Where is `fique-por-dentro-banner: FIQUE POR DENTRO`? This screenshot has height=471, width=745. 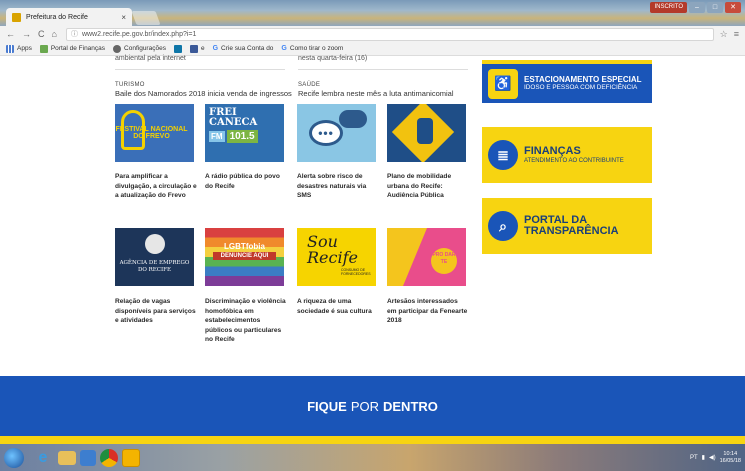 fique-por-dentro-banner: FIQUE POR DENTRO is located at coordinates (372, 410).